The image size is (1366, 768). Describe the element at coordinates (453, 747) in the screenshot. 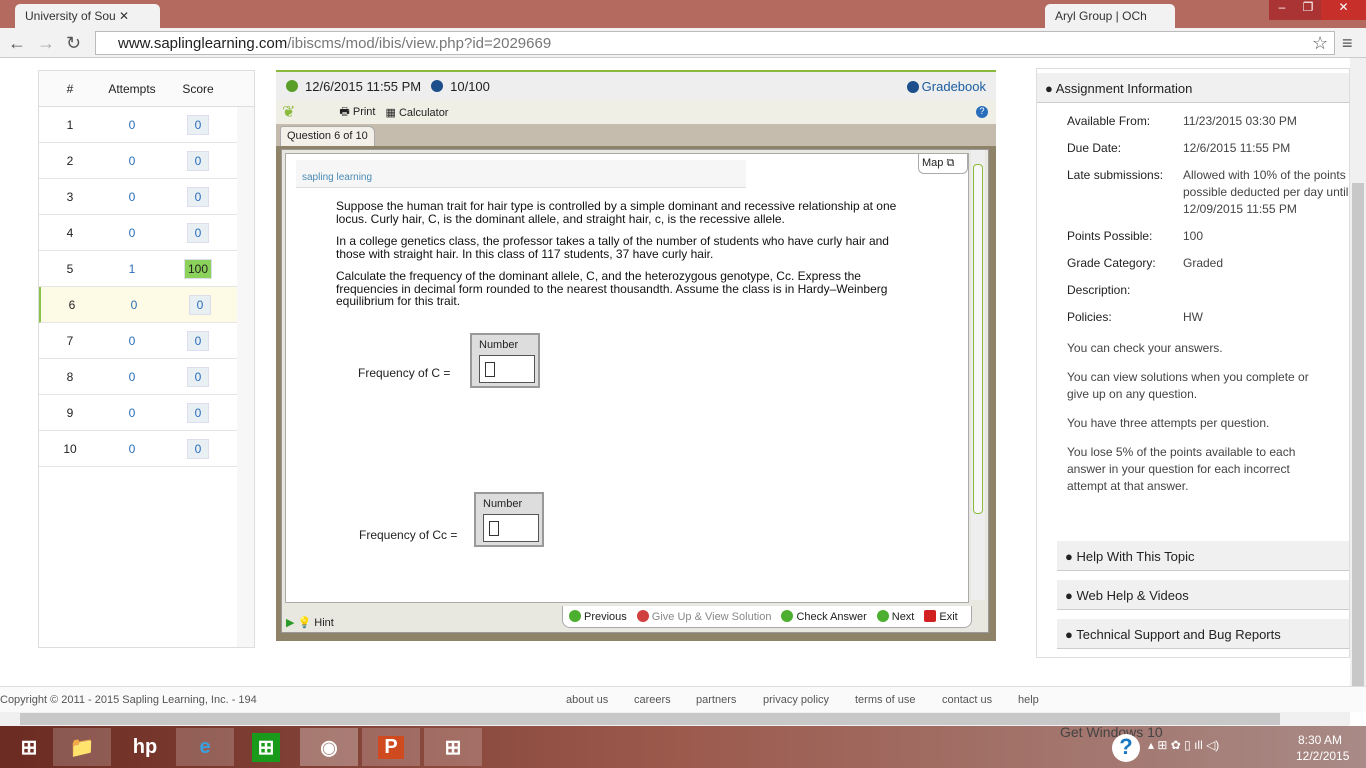

I see `windows-icon: ⊞` at that location.